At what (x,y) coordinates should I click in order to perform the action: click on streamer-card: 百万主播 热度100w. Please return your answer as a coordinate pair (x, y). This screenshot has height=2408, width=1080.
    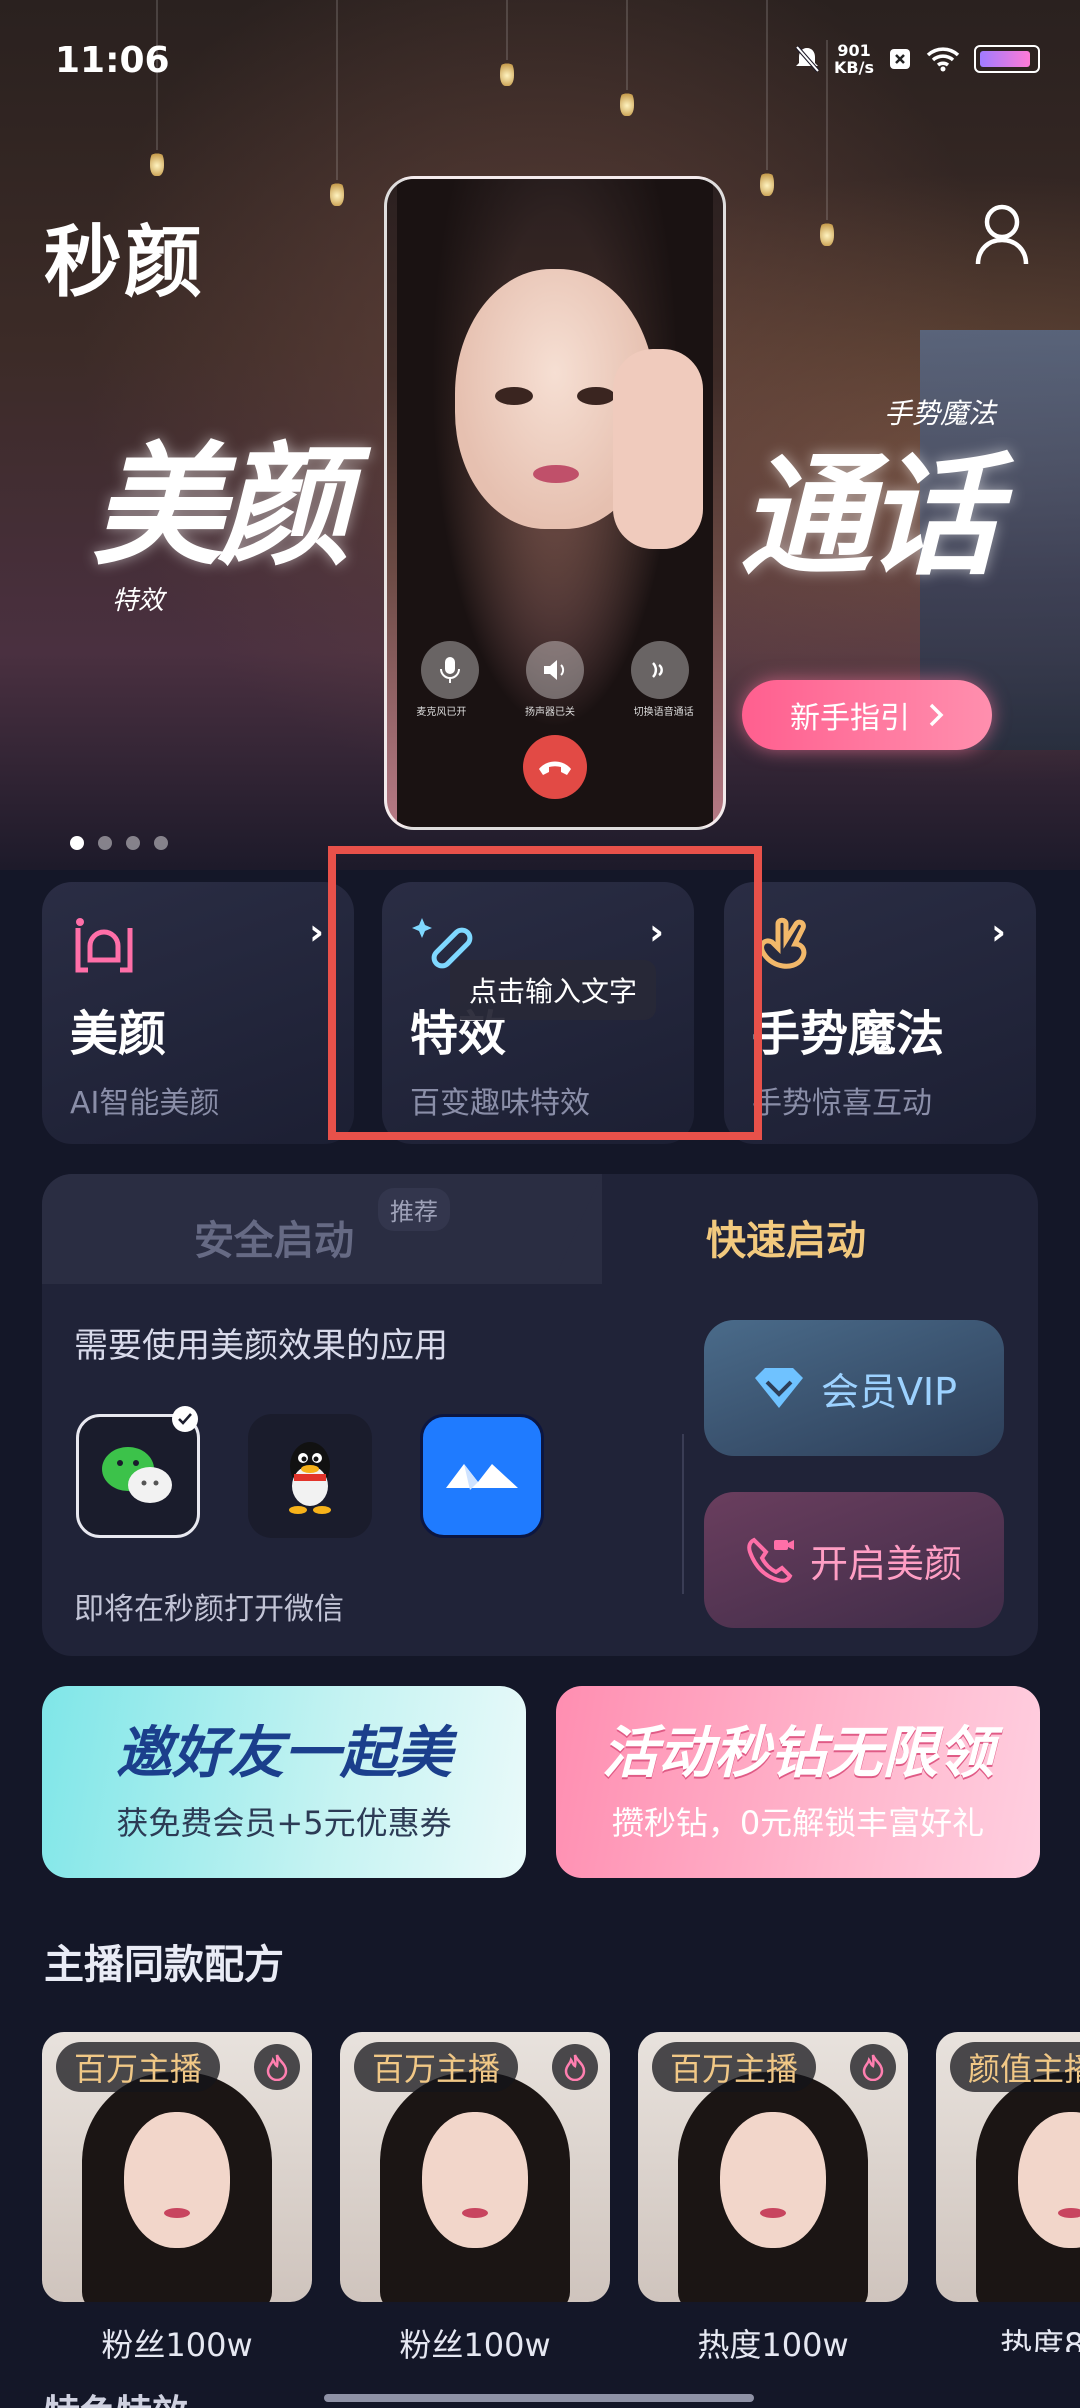
    Looking at the image, I should click on (773, 2198).